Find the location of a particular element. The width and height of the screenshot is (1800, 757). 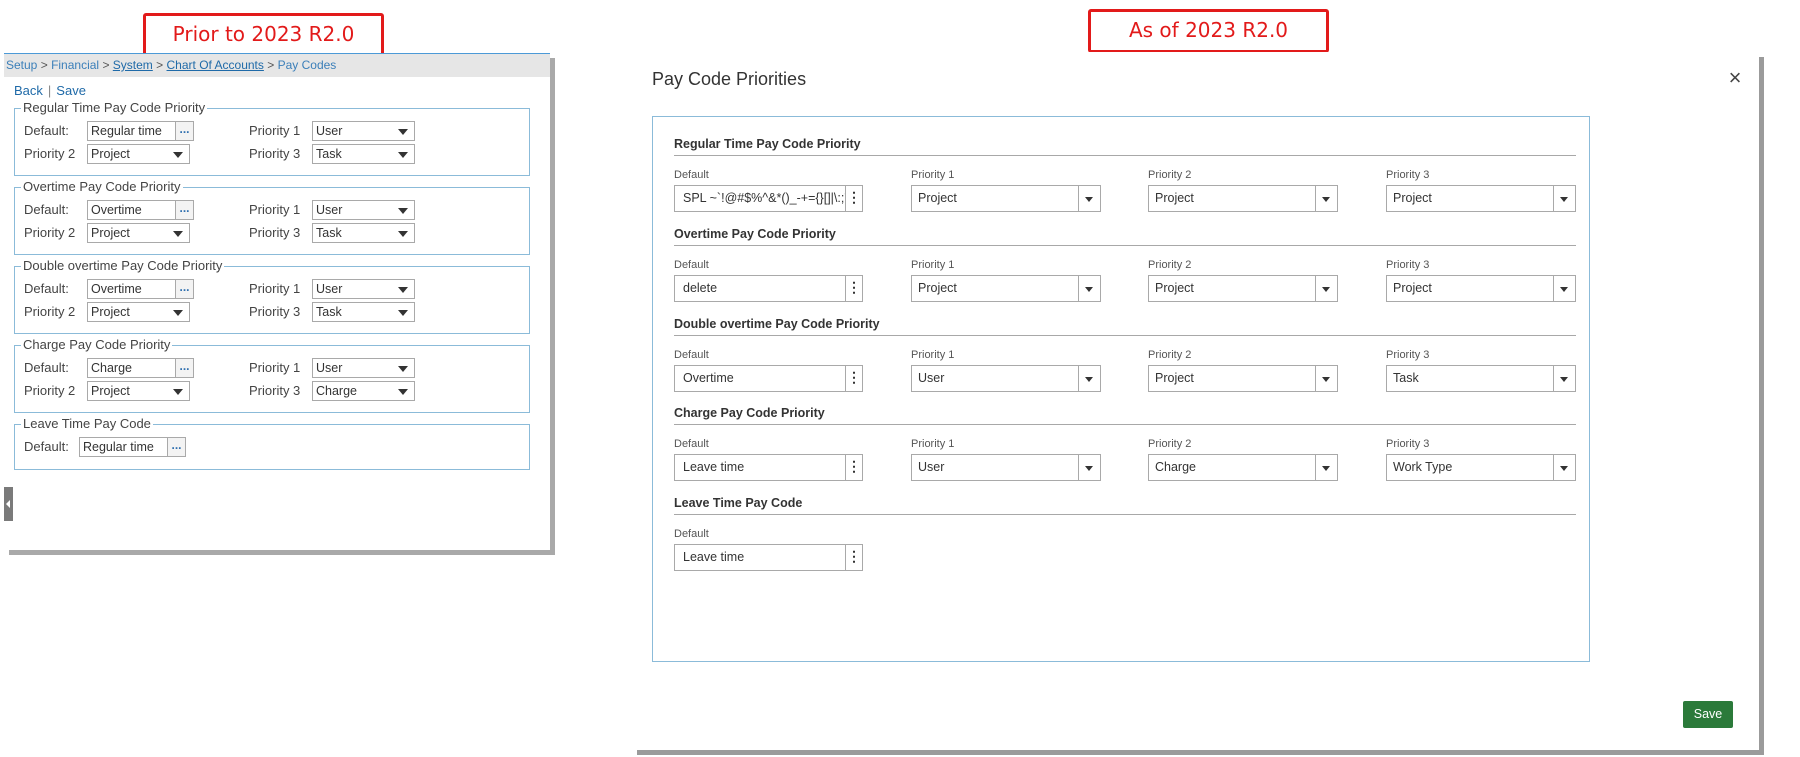

section-title: Double overtime Pay Code Priority is located at coordinates (777, 324).